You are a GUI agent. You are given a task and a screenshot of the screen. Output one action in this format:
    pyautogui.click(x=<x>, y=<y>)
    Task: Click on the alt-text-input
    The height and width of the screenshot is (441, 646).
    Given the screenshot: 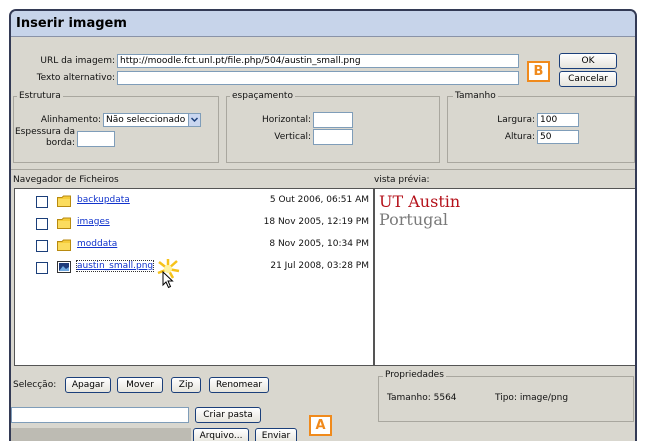 What is the action you would take?
    pyautogui.click(x=318, y=78)
    